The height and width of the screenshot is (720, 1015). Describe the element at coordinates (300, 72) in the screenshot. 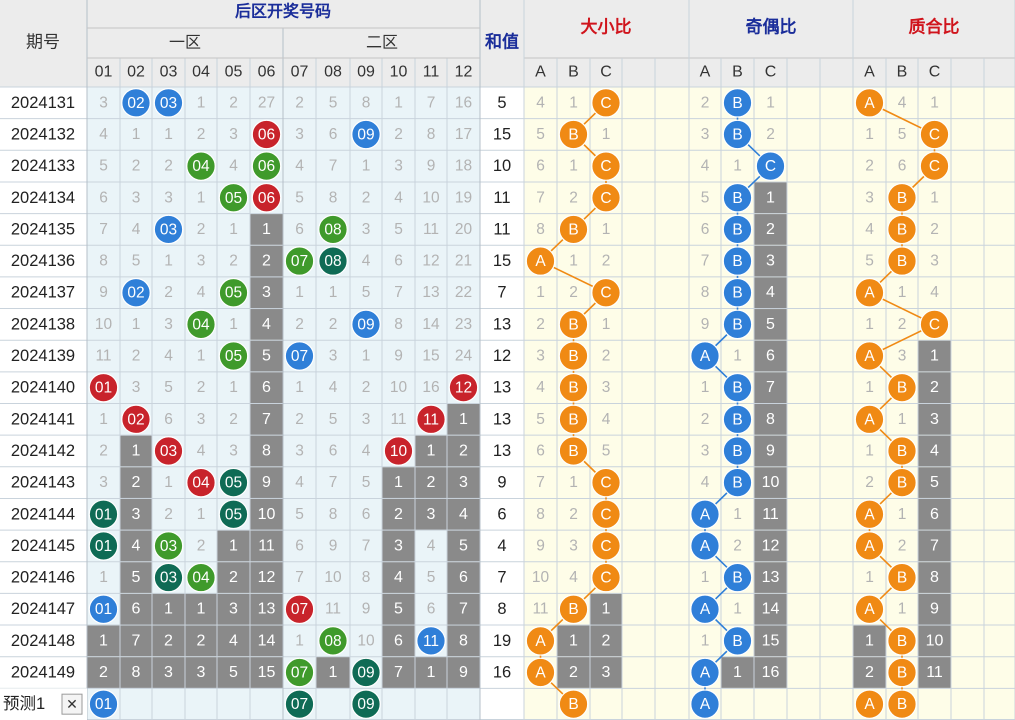

I see `number-col-header: 07` at that location.